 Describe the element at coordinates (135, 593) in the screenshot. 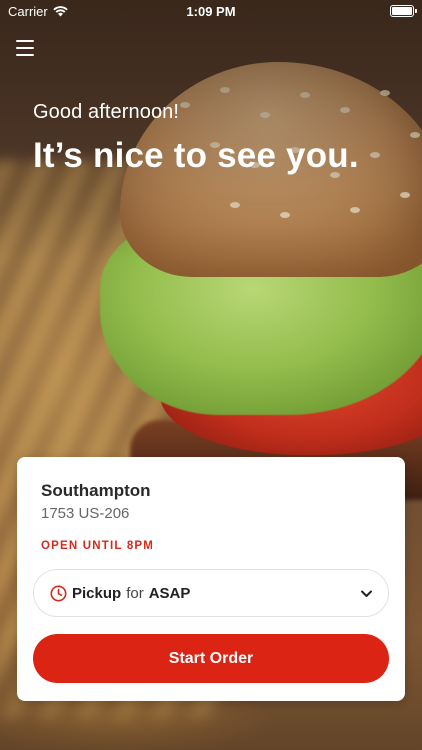

I see `pickup-connector-label: for` at that location.